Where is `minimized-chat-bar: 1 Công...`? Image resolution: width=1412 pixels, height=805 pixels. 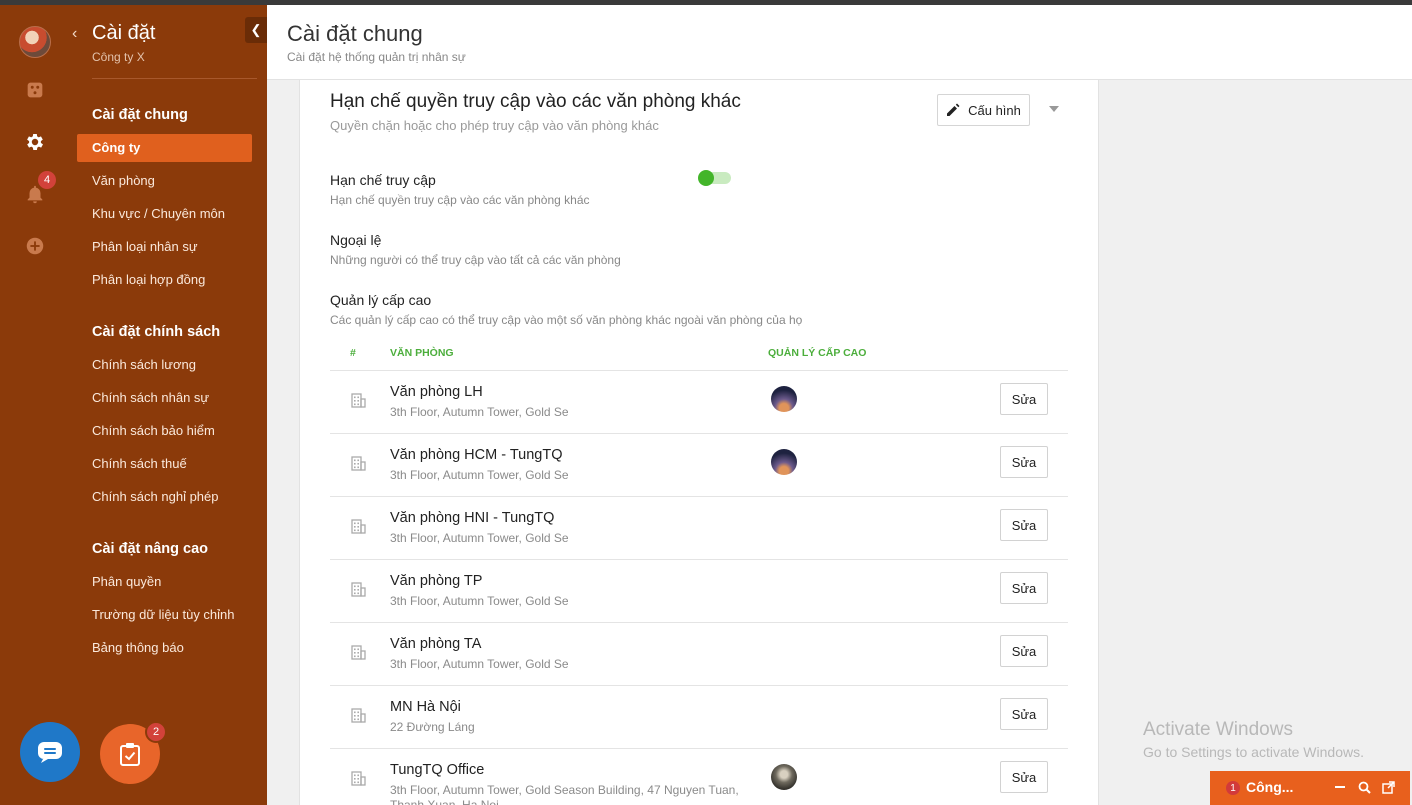 minimized-chat-bar: 1 Công... is located at coordinates (1310, 788).